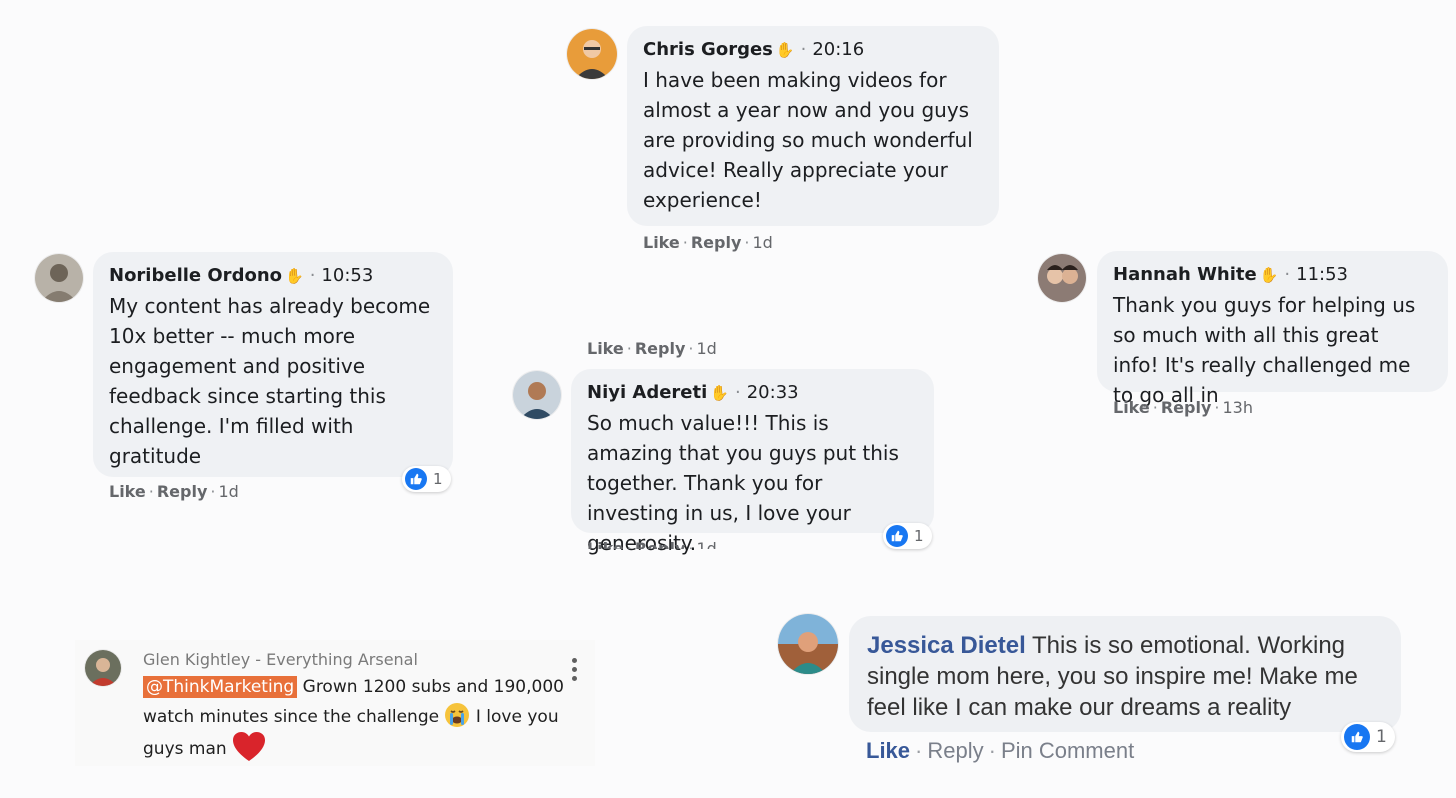  I want to click on author-name: Noribelle Ordono, so click(195, 275).